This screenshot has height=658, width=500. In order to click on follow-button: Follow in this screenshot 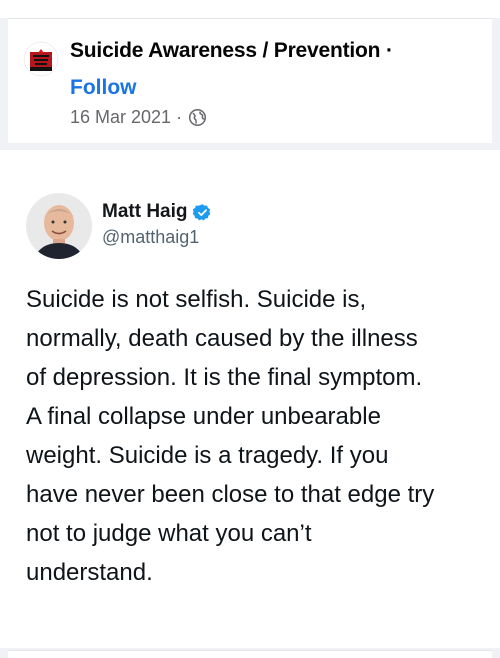, I will do `click(103, 88)`.